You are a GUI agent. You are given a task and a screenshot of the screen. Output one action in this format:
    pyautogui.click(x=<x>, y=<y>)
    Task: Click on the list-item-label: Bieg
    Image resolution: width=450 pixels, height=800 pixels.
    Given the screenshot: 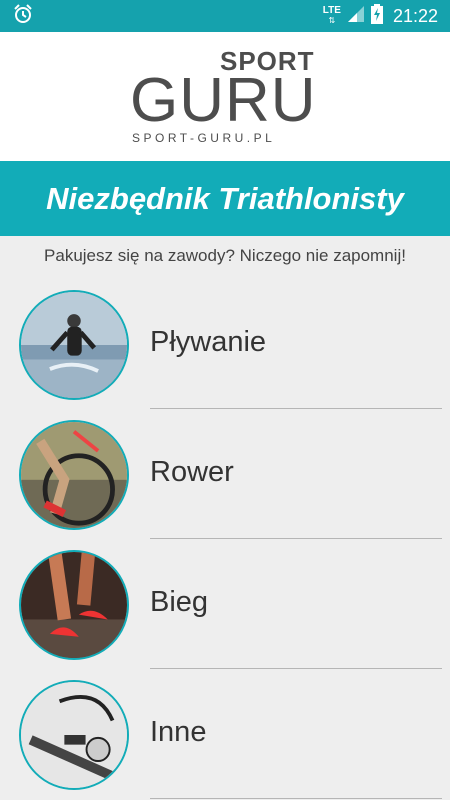 What is the action you would take?
    pyautogui.click(x=179, y=602)
    